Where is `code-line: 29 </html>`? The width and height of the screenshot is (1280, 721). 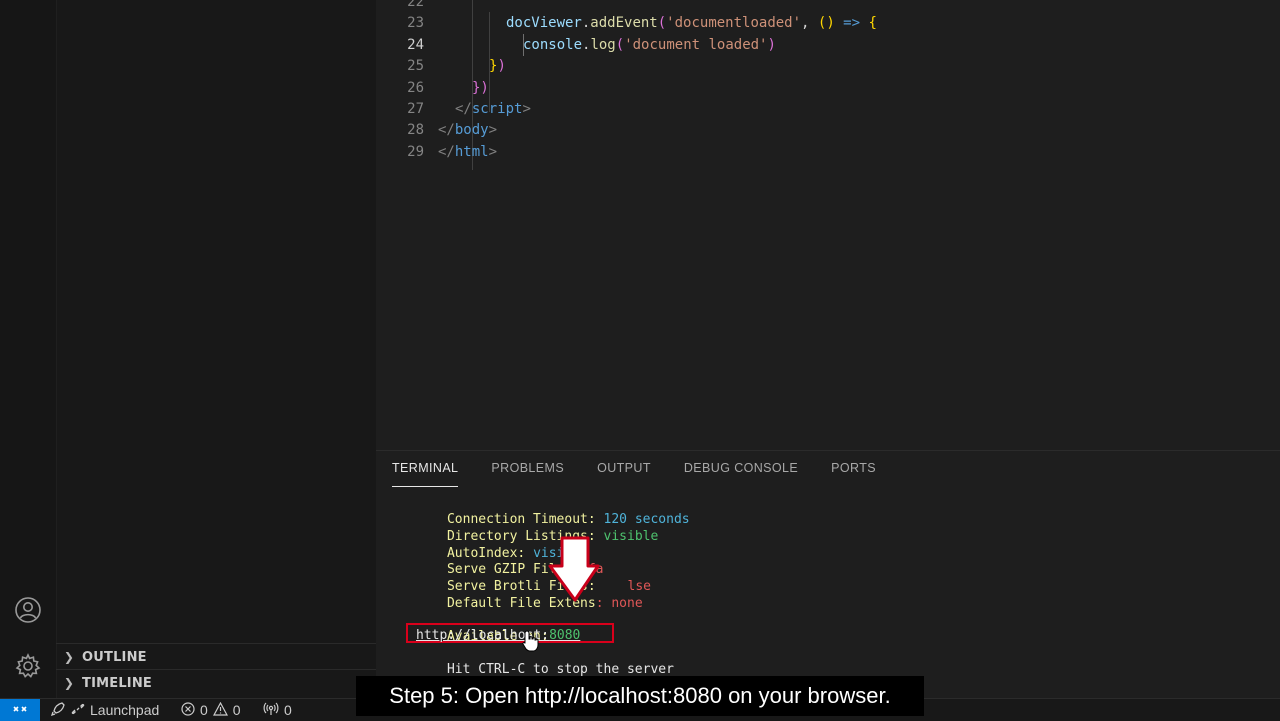
code-line: 29 </html> is located at coordinates (828, 152).